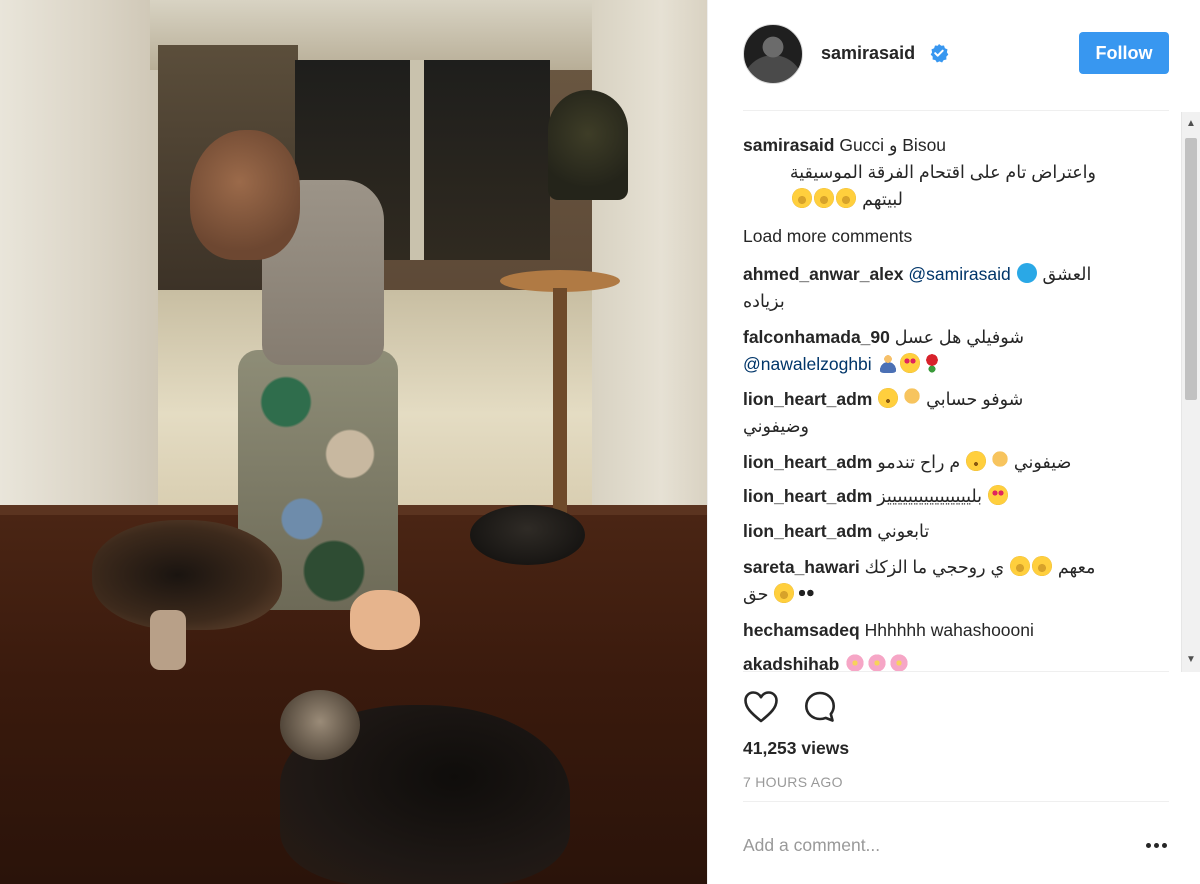 The image size is (1200, 884). What do you see at coordinates (958, 364) in the screenshot?
I see `comment-continuation: @nawalelzoghbi` at bounding box center [958, 364].